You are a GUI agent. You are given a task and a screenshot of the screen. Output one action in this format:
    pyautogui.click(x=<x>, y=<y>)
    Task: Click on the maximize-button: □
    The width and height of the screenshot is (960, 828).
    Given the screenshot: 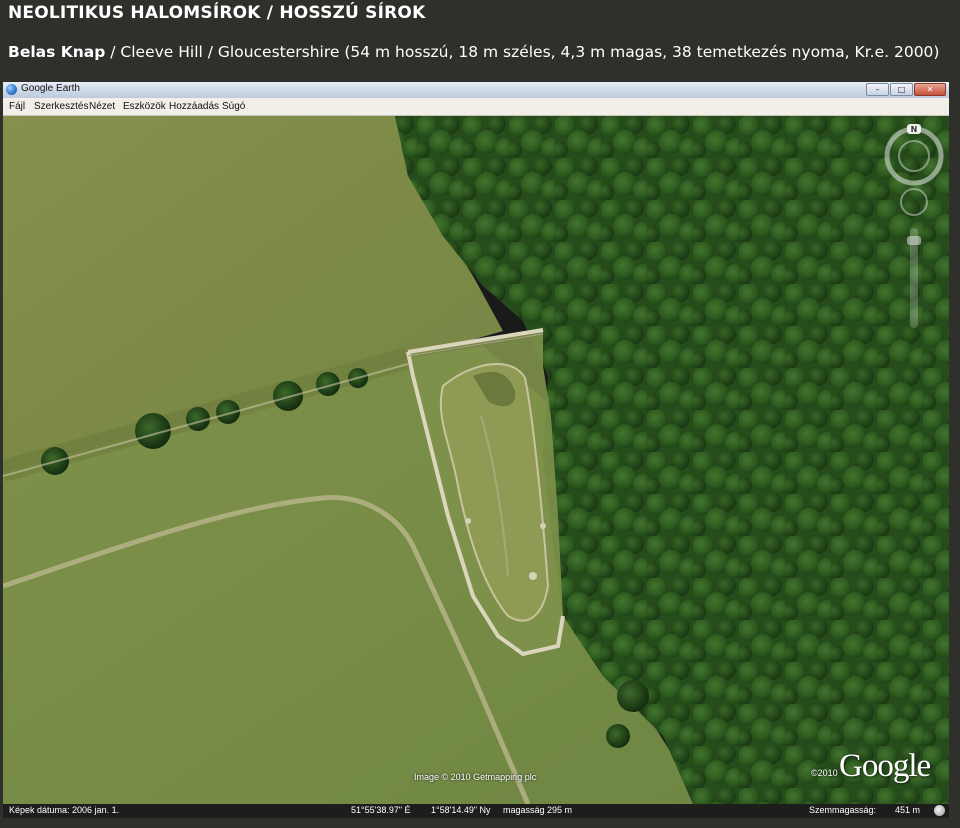 What is the action you would take?
    pyautogui.click(x=901, y=89)
    